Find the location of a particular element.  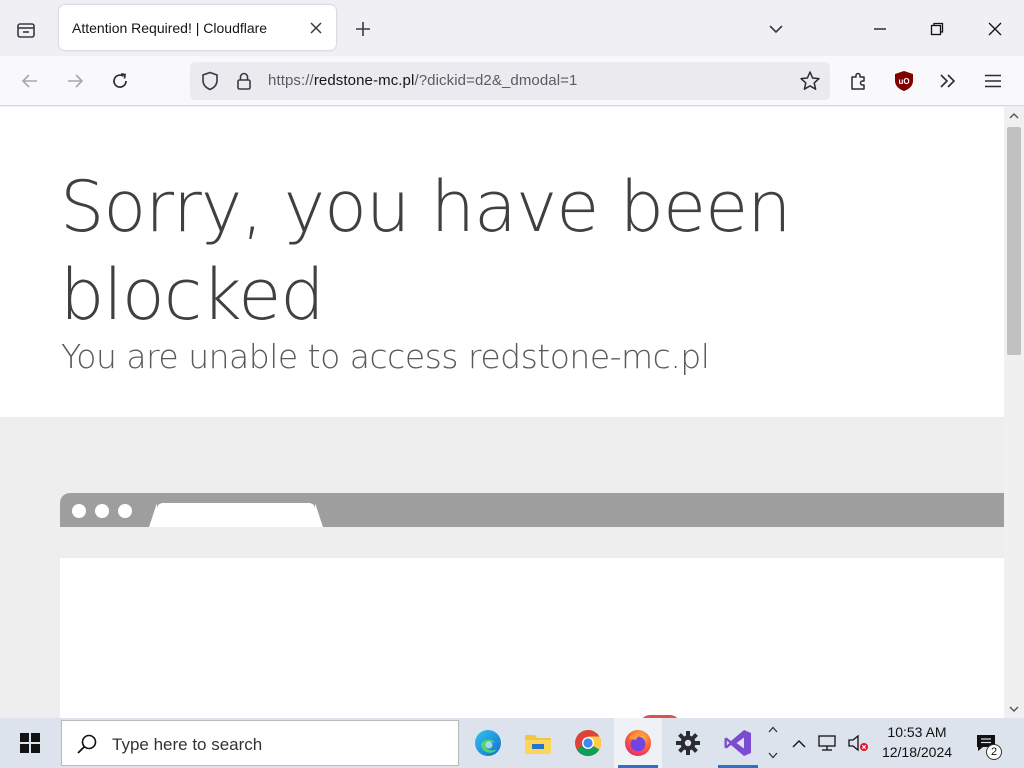

restore-button is located at coordinates (937, 29).